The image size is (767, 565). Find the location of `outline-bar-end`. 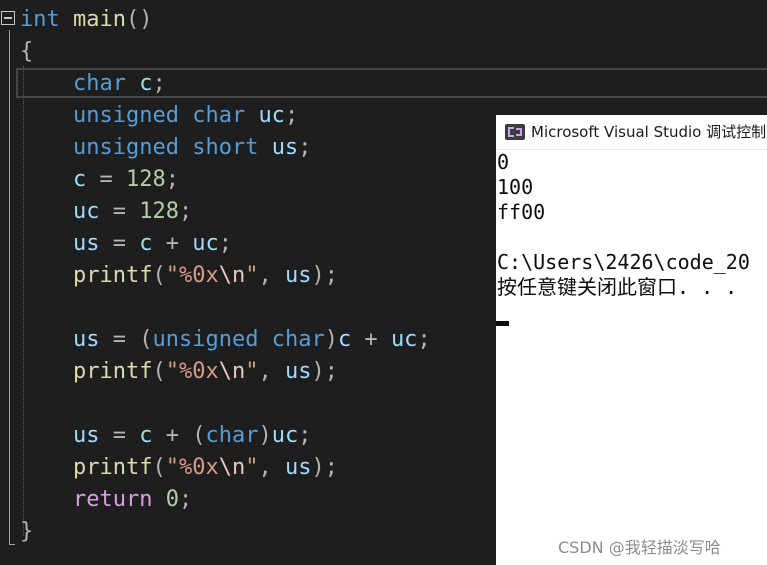

outline-bar-end is located at coordinates (12, 544).